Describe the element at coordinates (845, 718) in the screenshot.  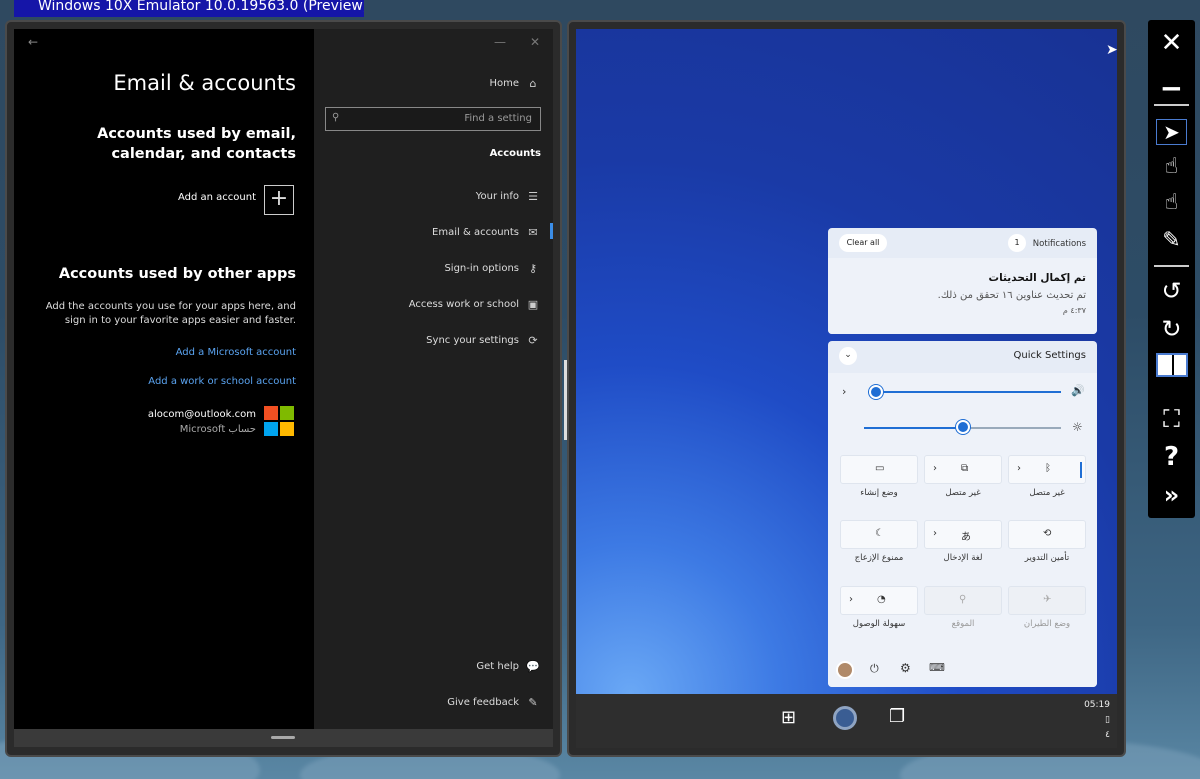
I see `settings-app-icon` at that location.